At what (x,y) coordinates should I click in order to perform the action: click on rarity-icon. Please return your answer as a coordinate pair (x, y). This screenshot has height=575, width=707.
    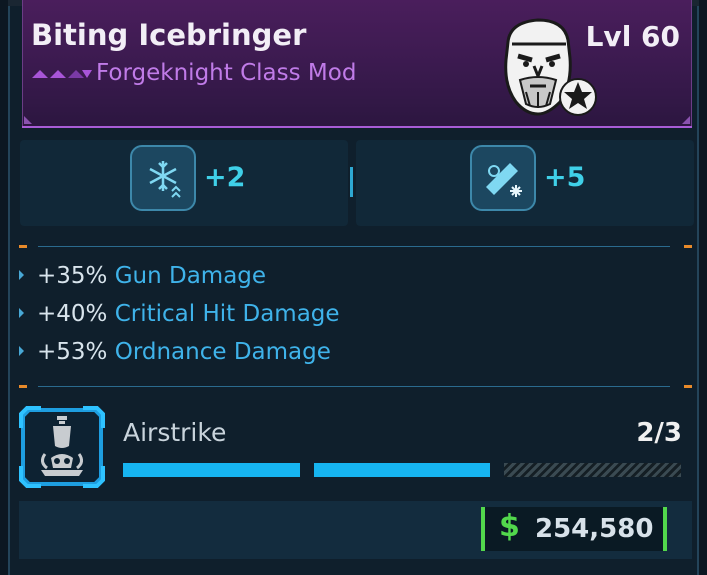
    Looking at the image, I should click on (62, 74).